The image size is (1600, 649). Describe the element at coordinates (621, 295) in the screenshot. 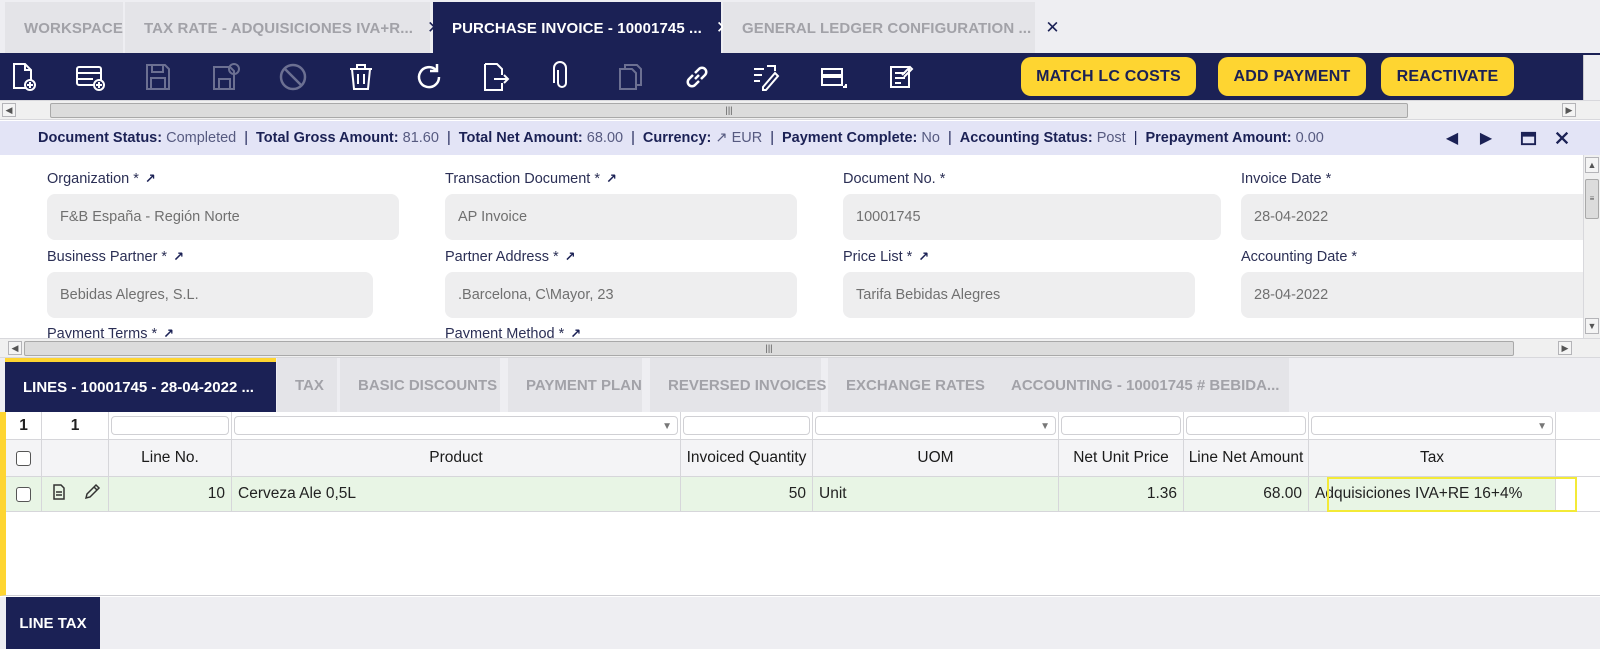

I see `partner-address-input: .Barcelona, C\Mayor, 23` at that location.